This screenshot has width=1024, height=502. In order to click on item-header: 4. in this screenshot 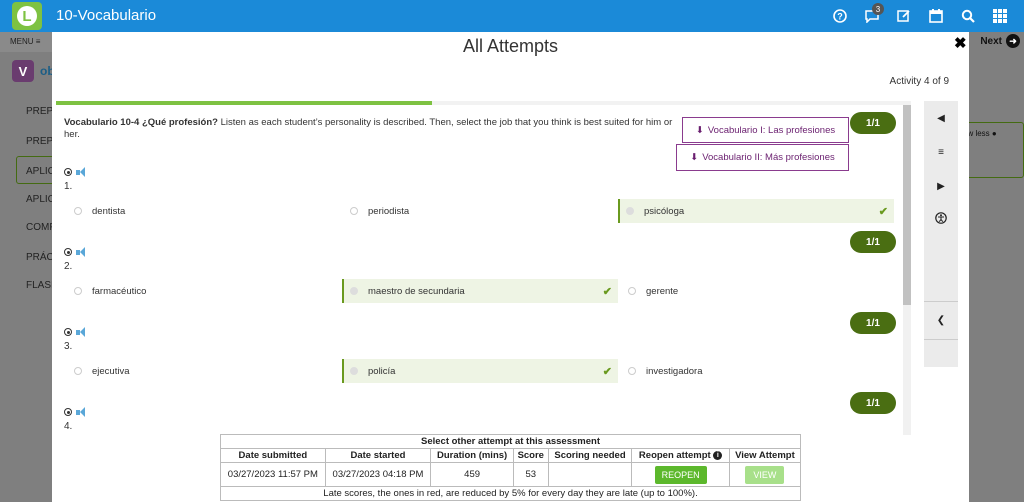, I will do `click(77, 418)`.